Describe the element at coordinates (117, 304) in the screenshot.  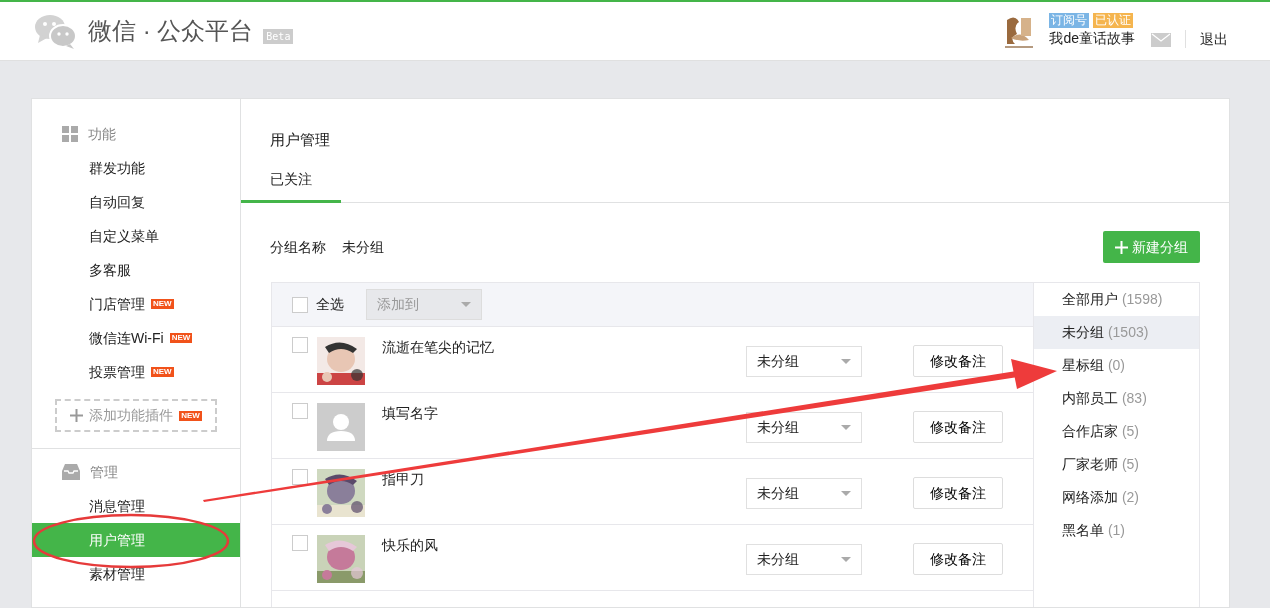
I see `sidebar-item-label: 门店管理` at that location.